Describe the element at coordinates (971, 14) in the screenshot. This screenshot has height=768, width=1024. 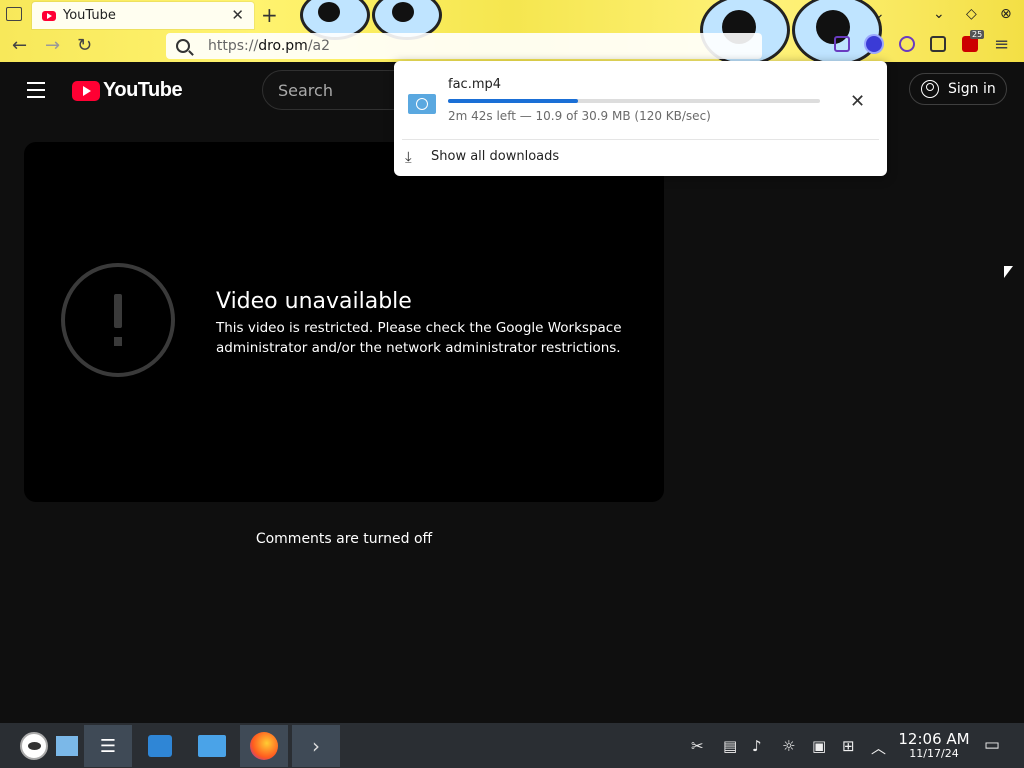
I see `maximize-icon: ◇` at that location.